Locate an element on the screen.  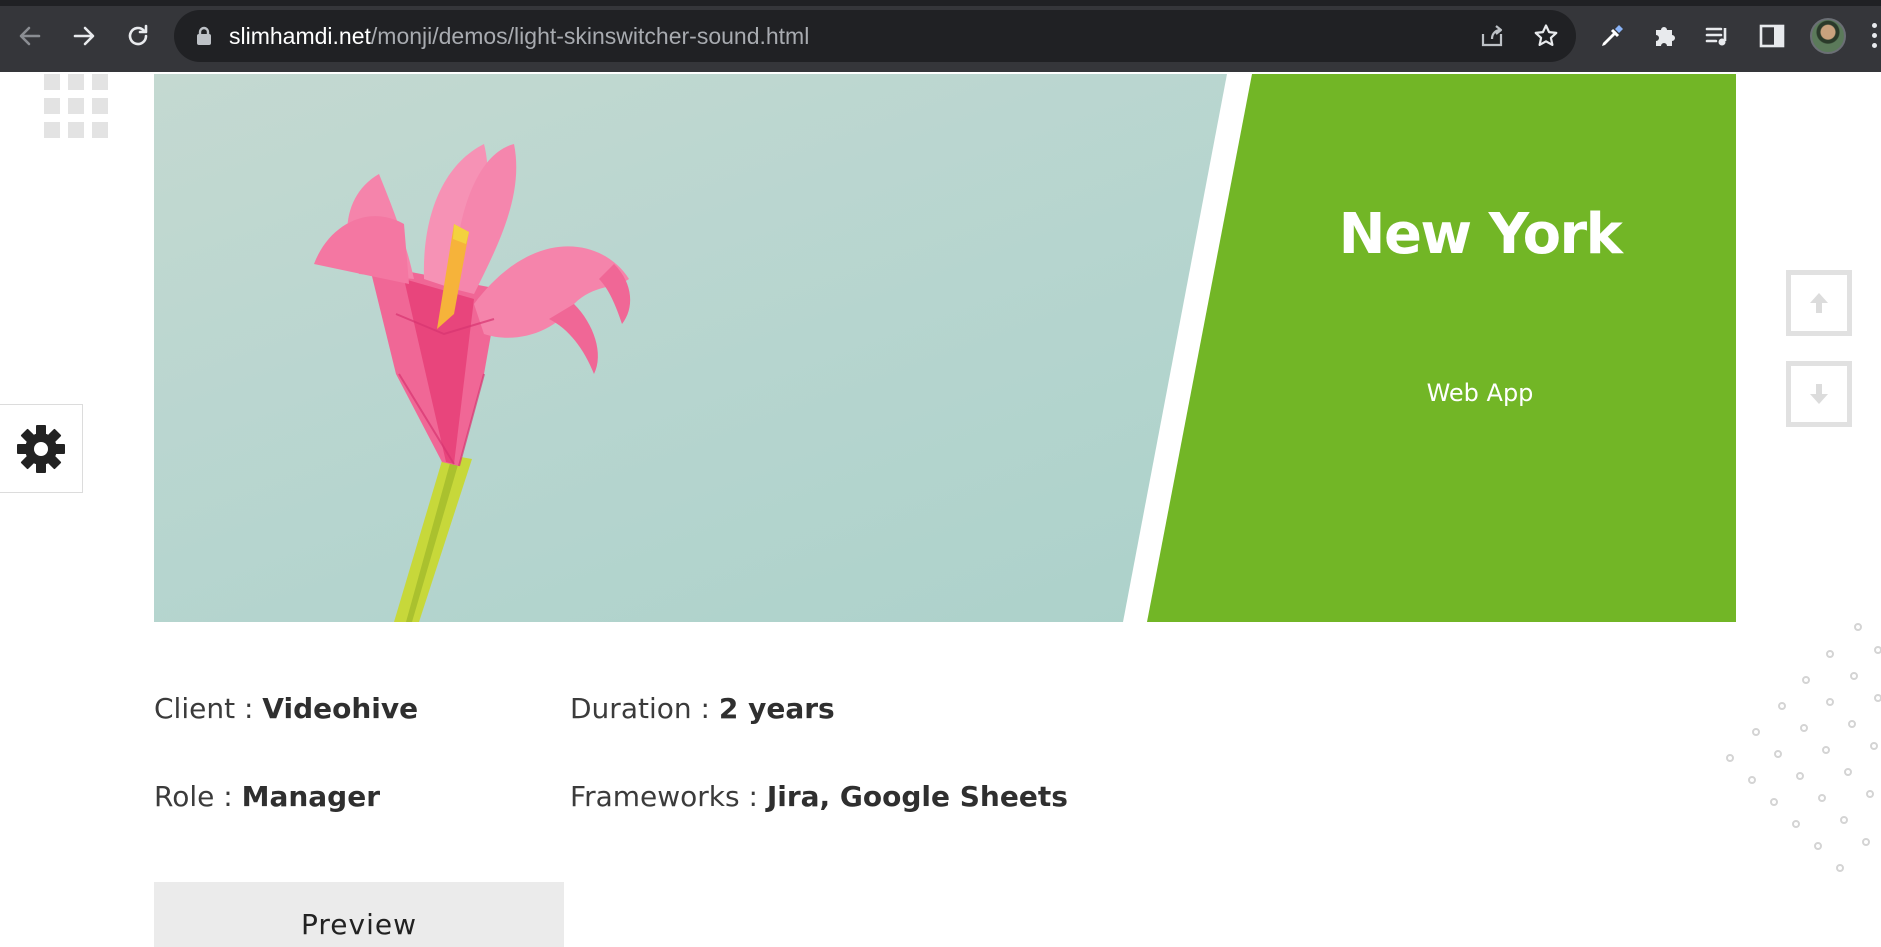
frameworks-value: Jira, Google Sheets is located at coordinates (917, 796).